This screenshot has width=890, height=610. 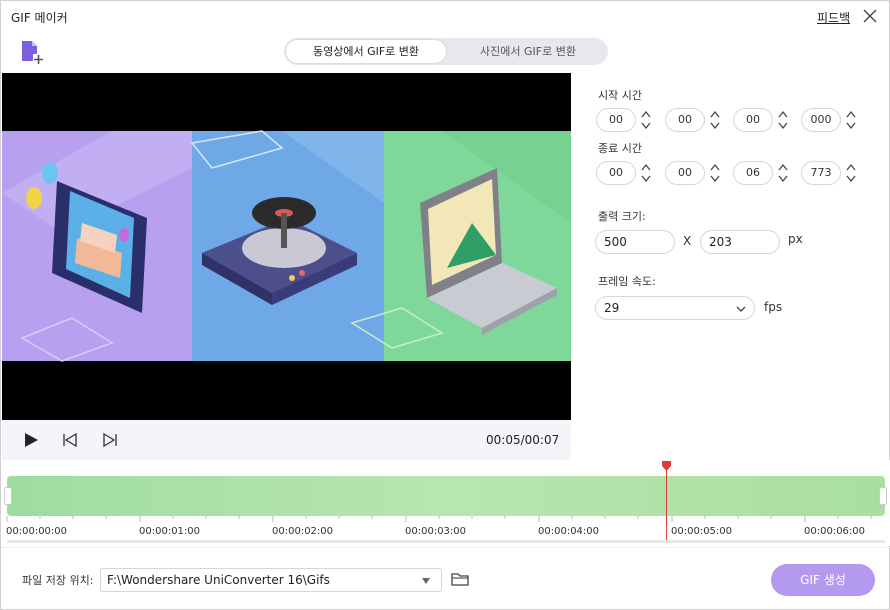 I want to click on frame-rate-select: 29, so click(x=675, y=308).